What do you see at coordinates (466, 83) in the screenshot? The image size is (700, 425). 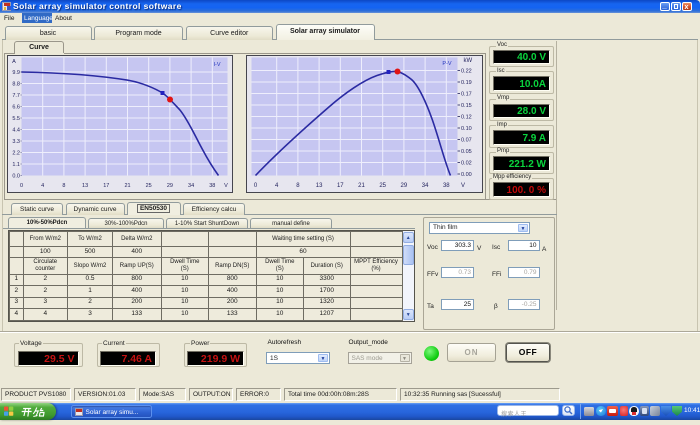 I see `svg-text: 0.19` at bounding box center [466, 83].